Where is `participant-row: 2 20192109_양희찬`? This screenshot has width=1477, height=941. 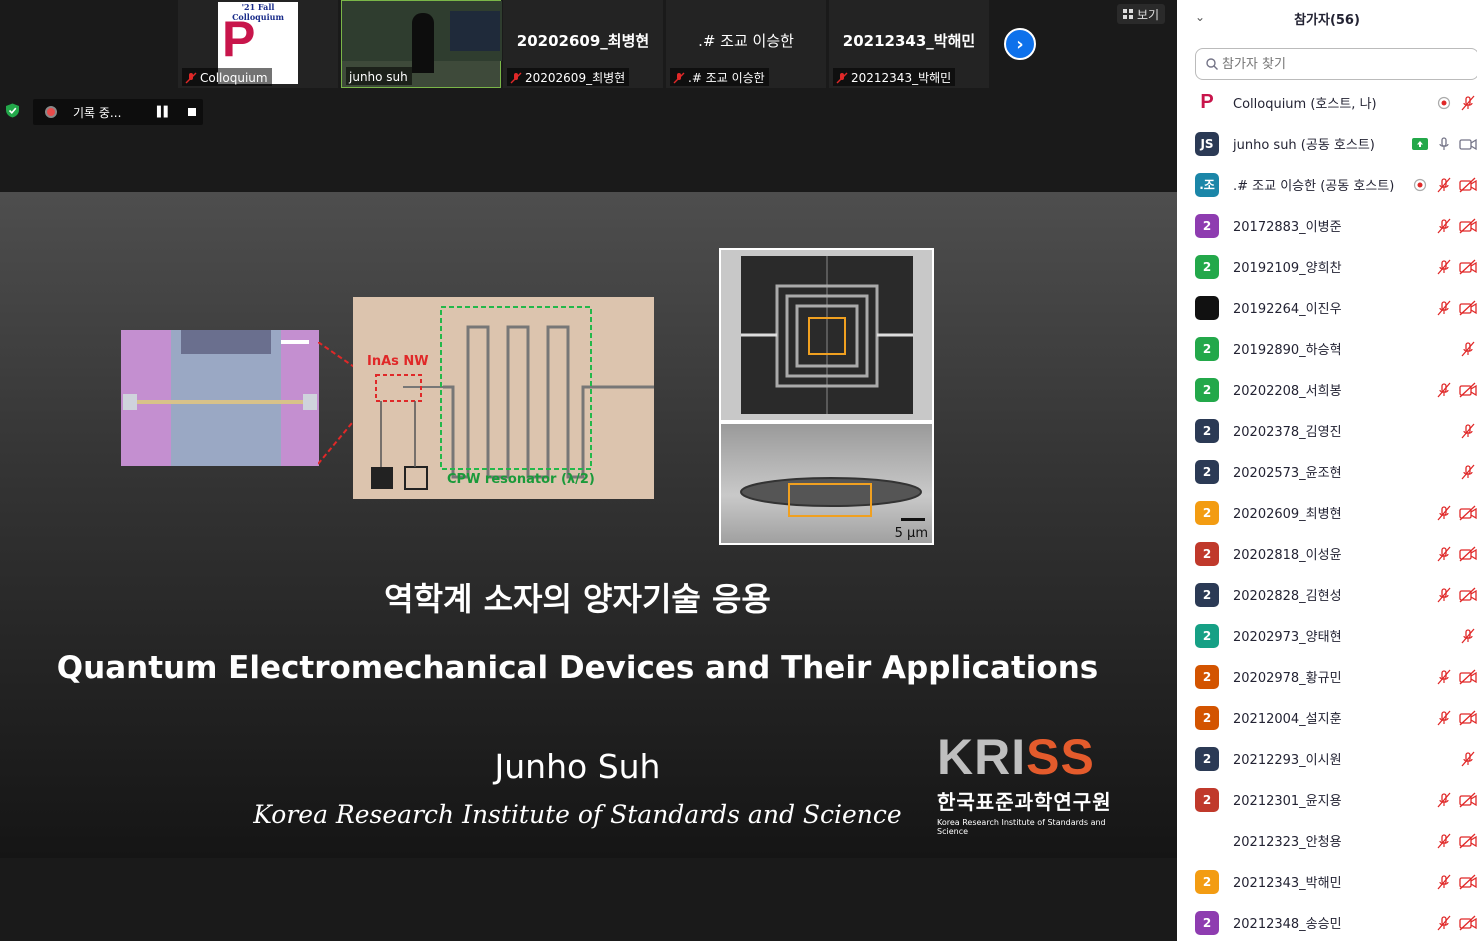 participant-row: 2 20192109_양희찬 is located at coordinates (1327, 266).